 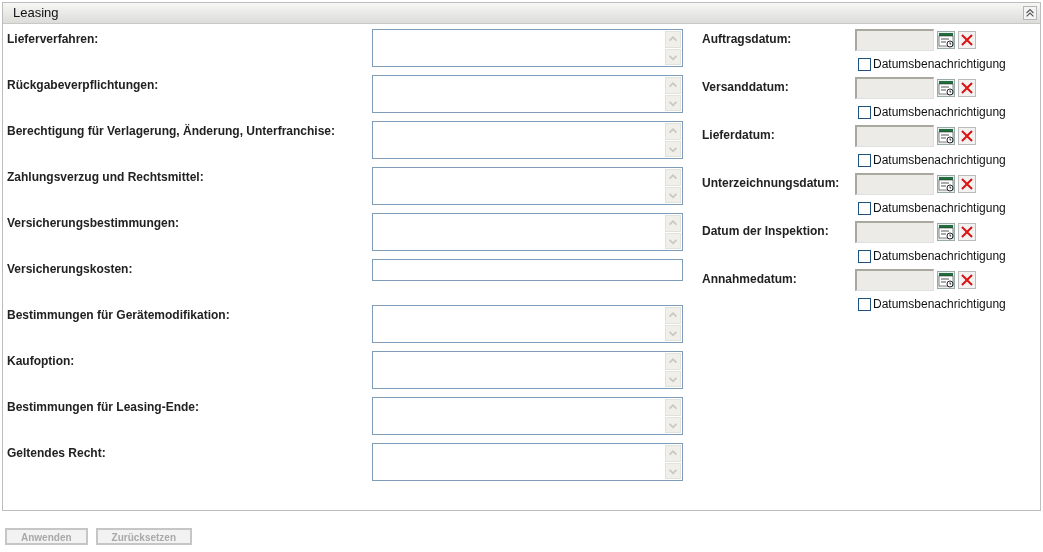 What do you see at coordinates (36, 13) in the screenshot?
I see `panel-title: Leasing` at bounding box center [36, 13].